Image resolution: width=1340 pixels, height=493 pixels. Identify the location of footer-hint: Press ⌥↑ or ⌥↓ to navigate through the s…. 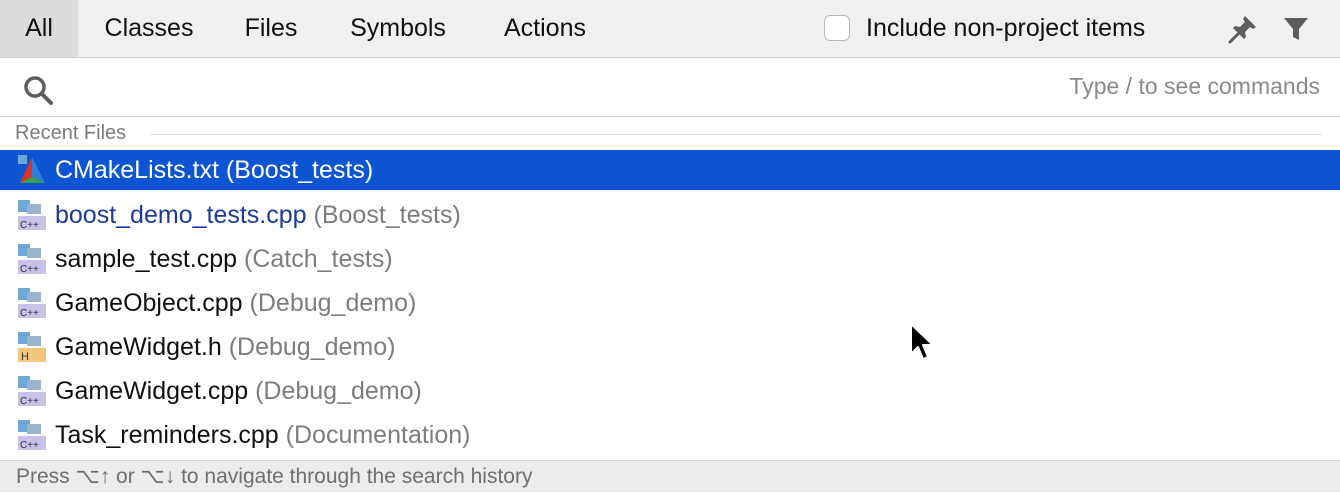
(274, 476).